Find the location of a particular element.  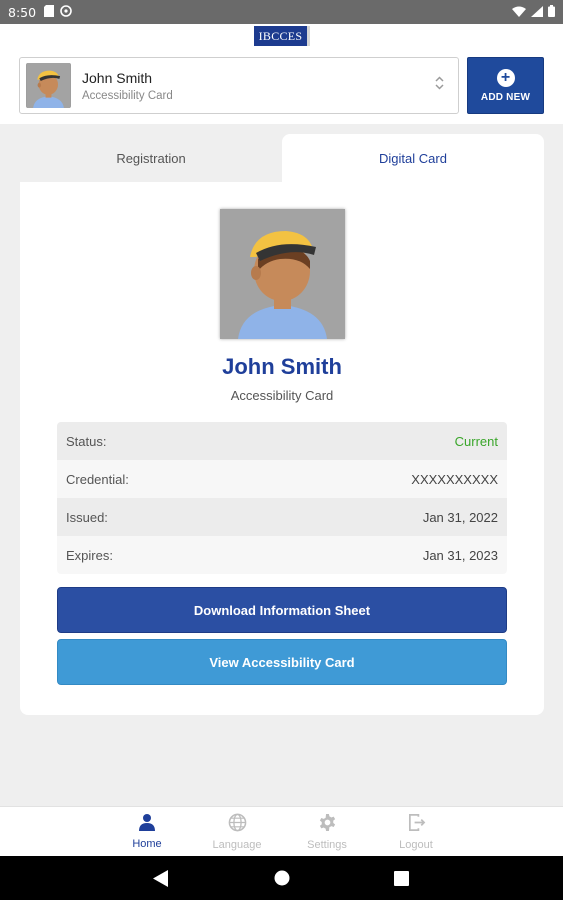

nav-settings: Settings is located at coordinates (327, 832).